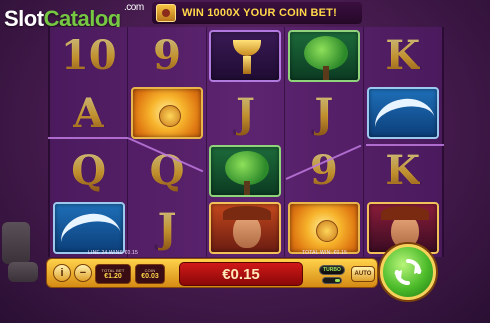 Image resolution: width=490 pixels, height=323 pixels. I want to click on turbo-button: TURBO, so click(332, 270).